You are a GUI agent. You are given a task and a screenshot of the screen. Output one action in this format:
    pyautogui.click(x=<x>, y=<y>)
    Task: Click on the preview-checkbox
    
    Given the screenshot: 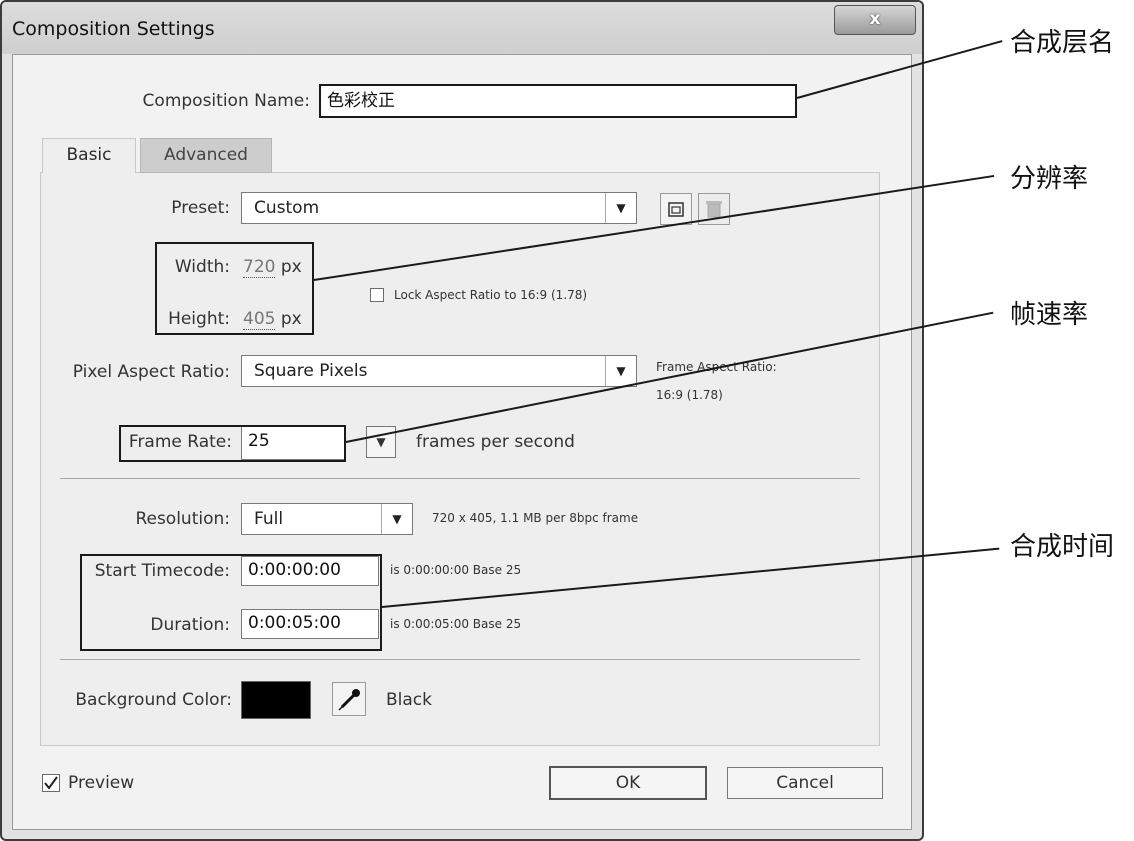 What is the action you would take?
    pyautogui.click(x=51, y=783)
    